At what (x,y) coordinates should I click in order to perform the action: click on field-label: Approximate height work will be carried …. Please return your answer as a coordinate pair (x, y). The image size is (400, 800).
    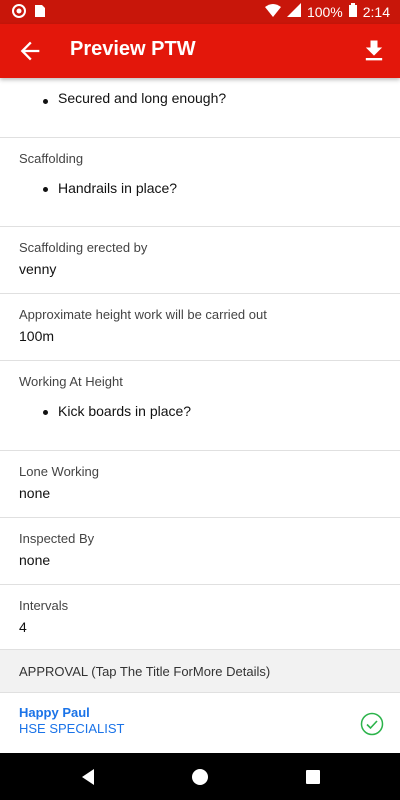
    Looking at the image, I should click on (143, 314).